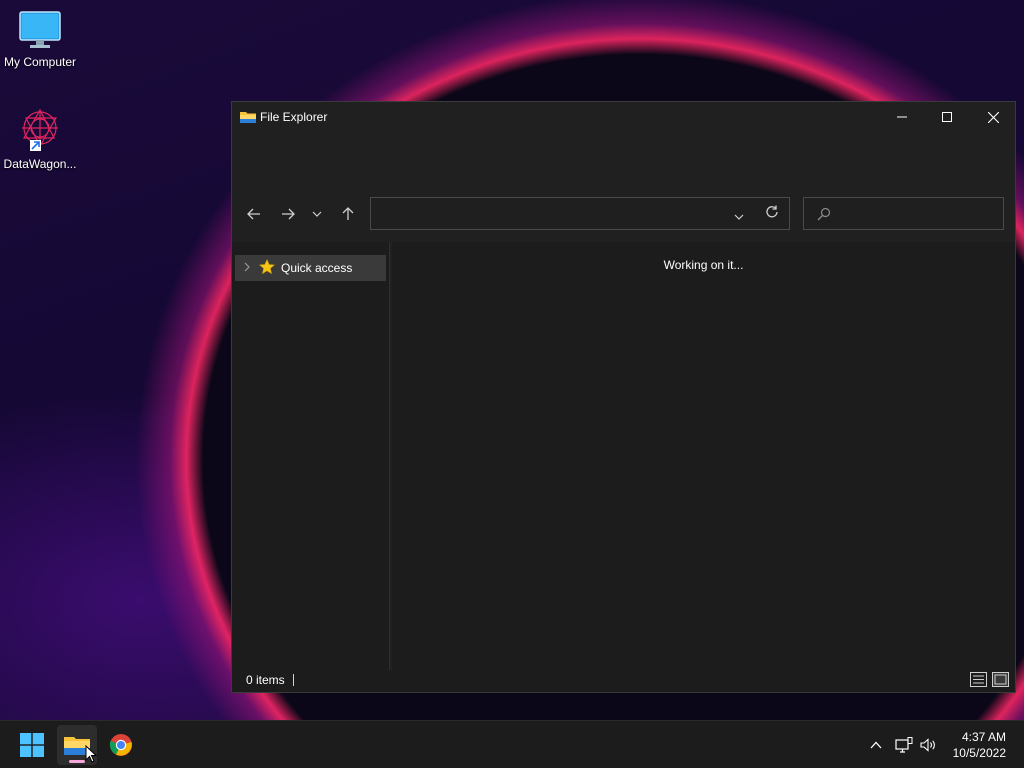 The image size is (1024, 768). What do you see at coordinates (311, 457) in the screenshot?
I see `navigation-pane: Quick access` at bounding box center [311, 457].